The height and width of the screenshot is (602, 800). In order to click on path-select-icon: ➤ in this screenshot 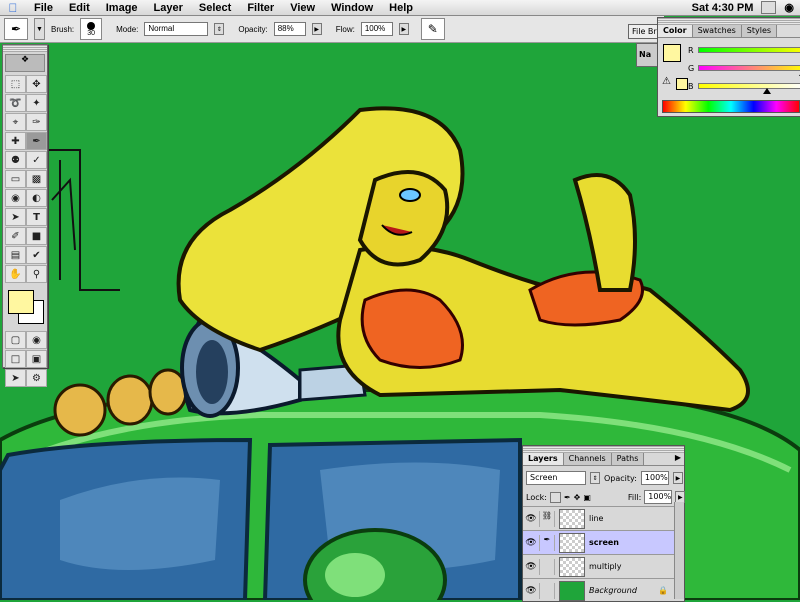, I will do `click(15, 217)`.